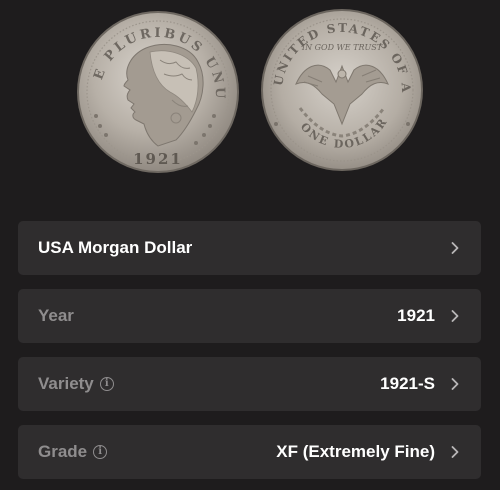 Image resolution: width=500 pixels, height=490 pixels. Describe the element at coordinates (249, 248) in the screenshot. I see `coin-name-row: USA Morgan Dollar` at that location.